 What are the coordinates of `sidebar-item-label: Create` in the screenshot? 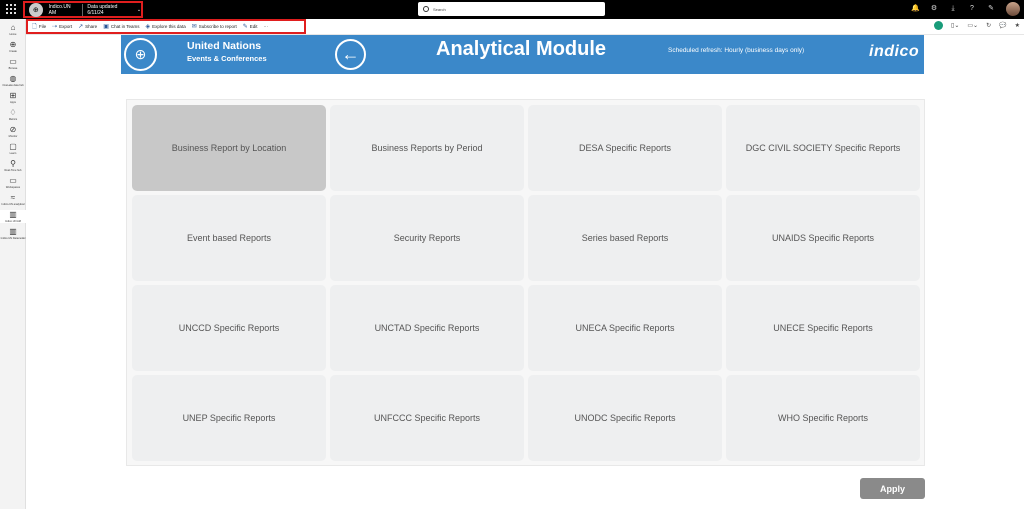 It's located at (13, 51).